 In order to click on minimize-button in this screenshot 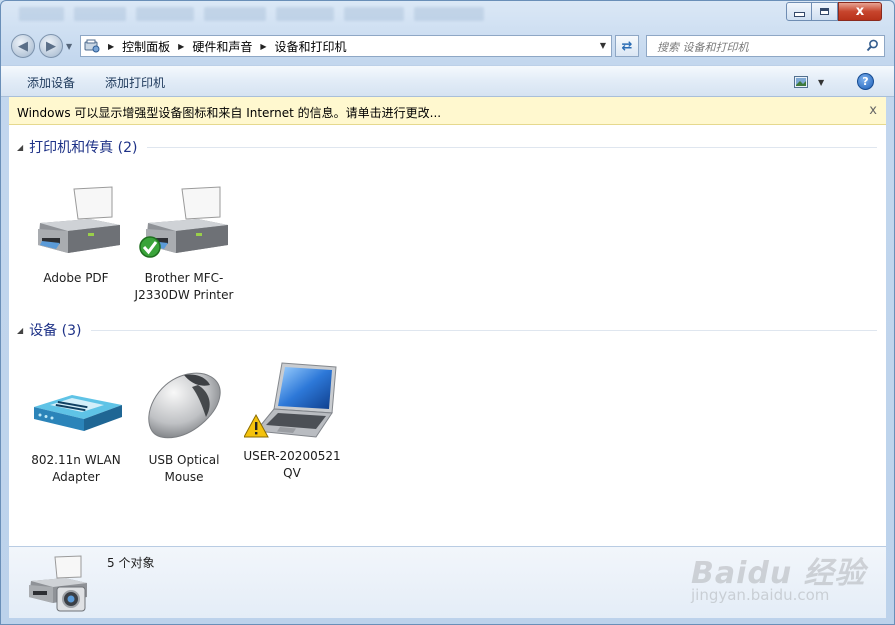, I will do `click(799, 11)`.